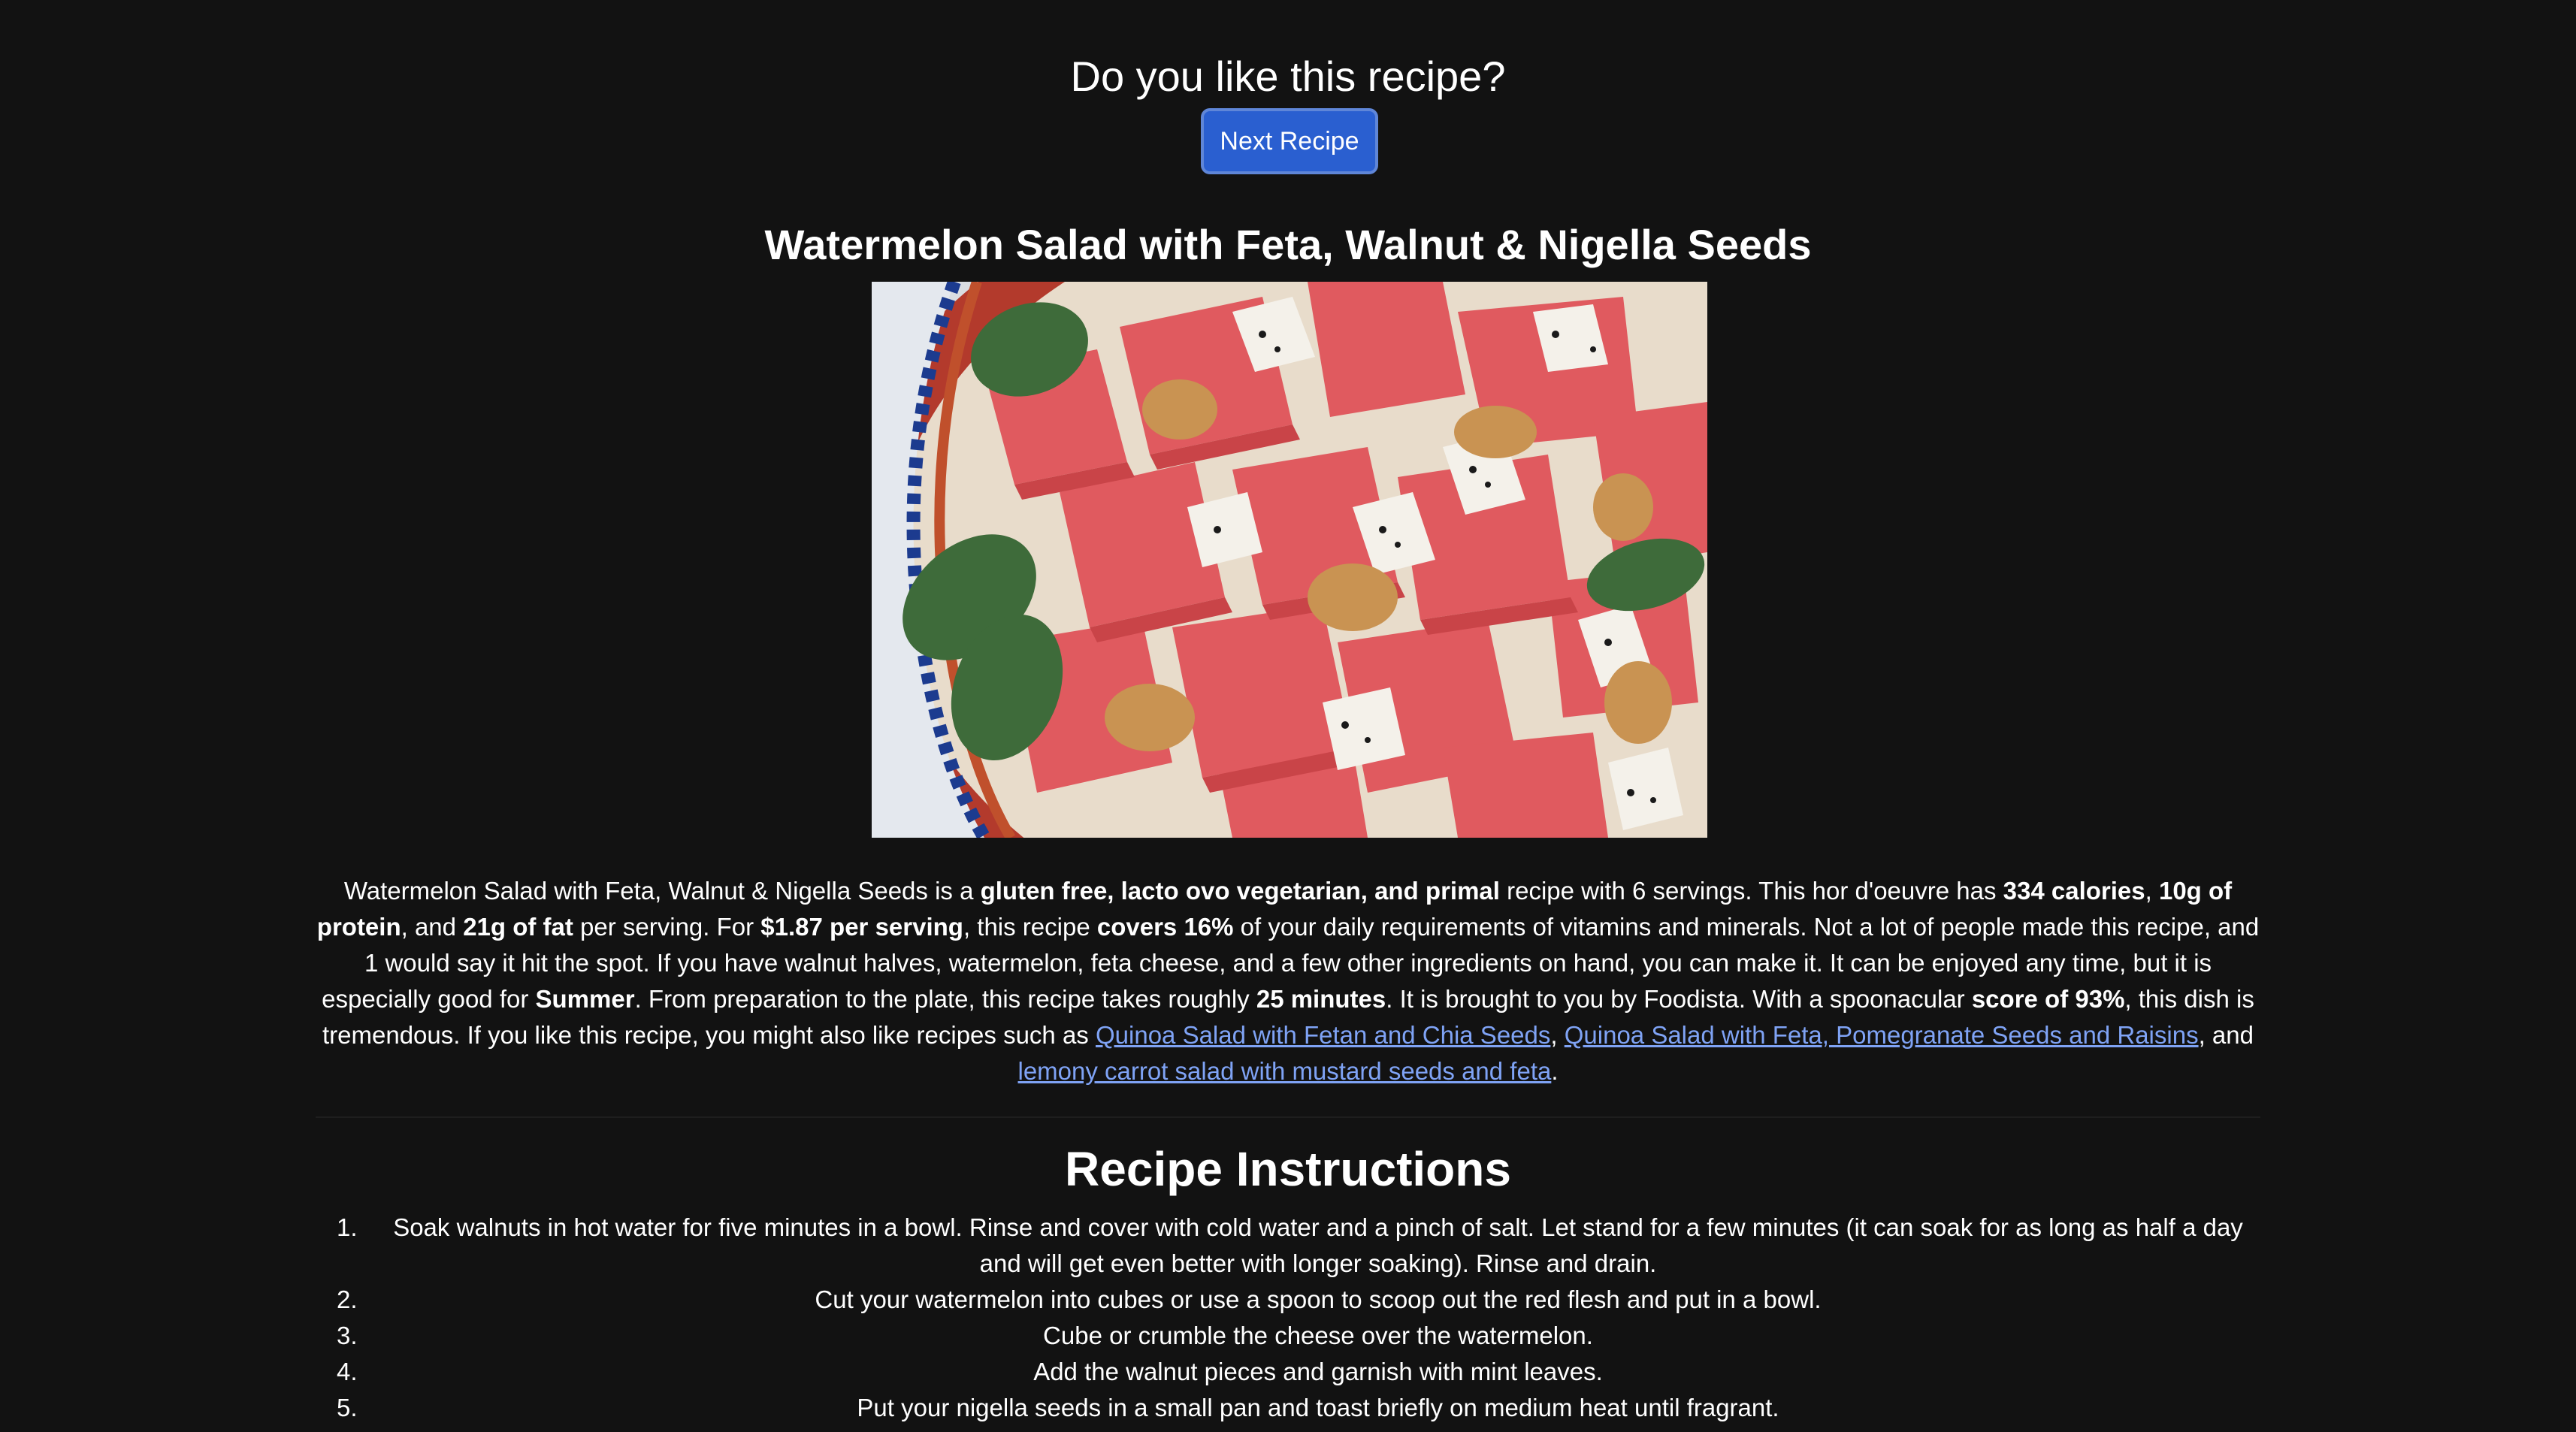  I want to click on watermelon-salad-photo, so click(1289, 560).